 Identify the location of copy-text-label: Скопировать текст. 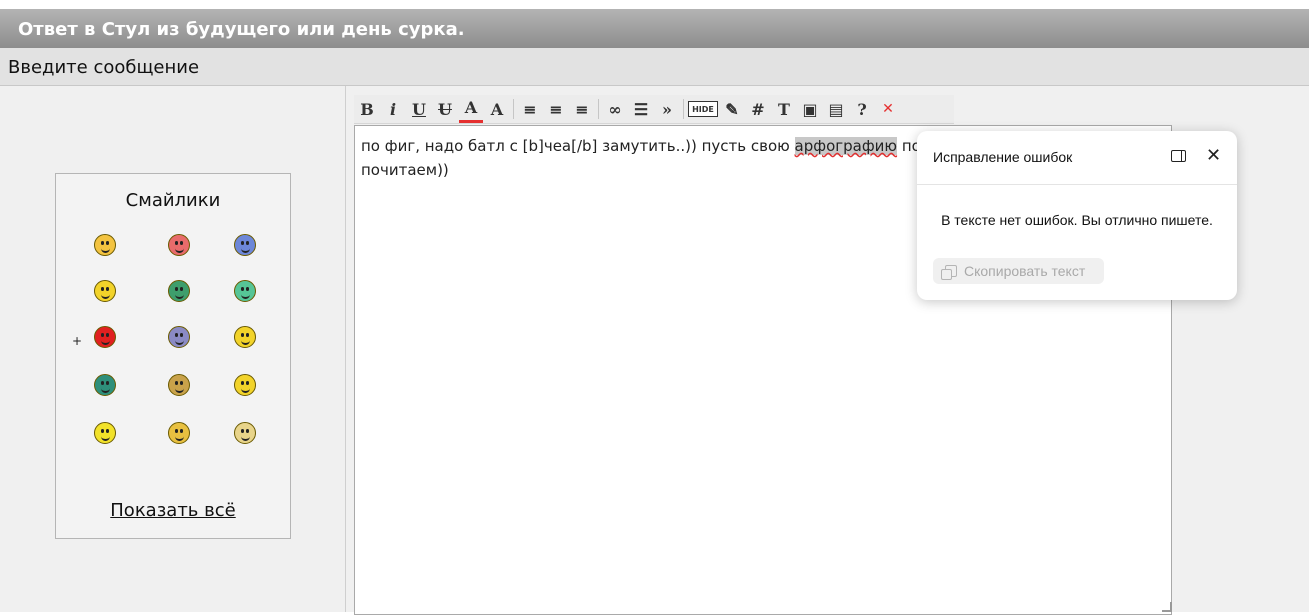
(1025, 271).